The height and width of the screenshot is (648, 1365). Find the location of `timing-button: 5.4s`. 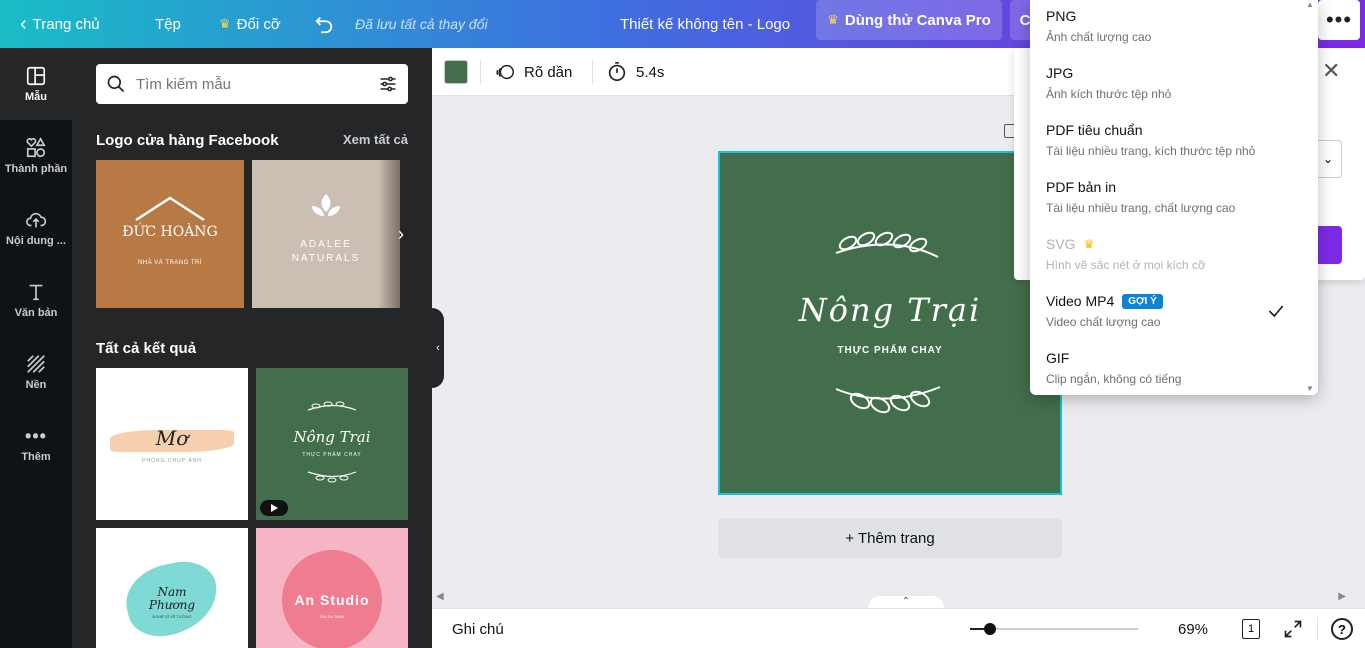

timing-button: 5.4s is located at coordinates (635, 72).